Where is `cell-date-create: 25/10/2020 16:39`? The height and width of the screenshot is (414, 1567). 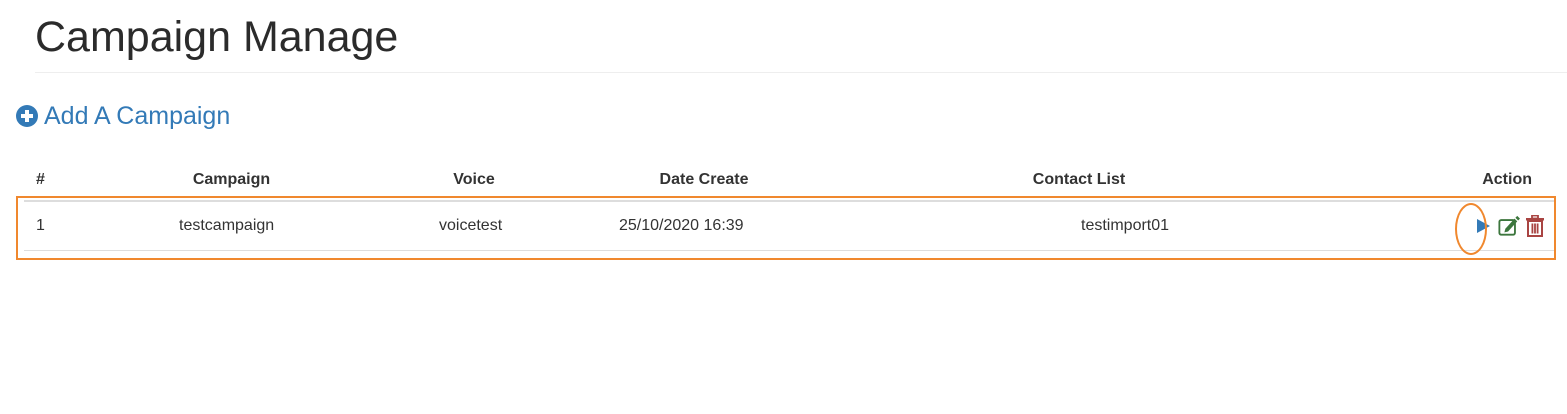 cell-date-create: 25/10/2020 16:39 is located at coordinates (704, 226).